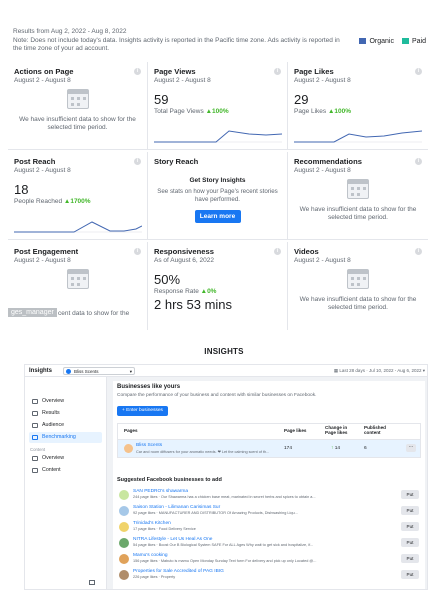  What do you see at coordinates (217, 216) in the screenshot?
I see `learn-more-button: Learn more` at bounding box center [217, 216].